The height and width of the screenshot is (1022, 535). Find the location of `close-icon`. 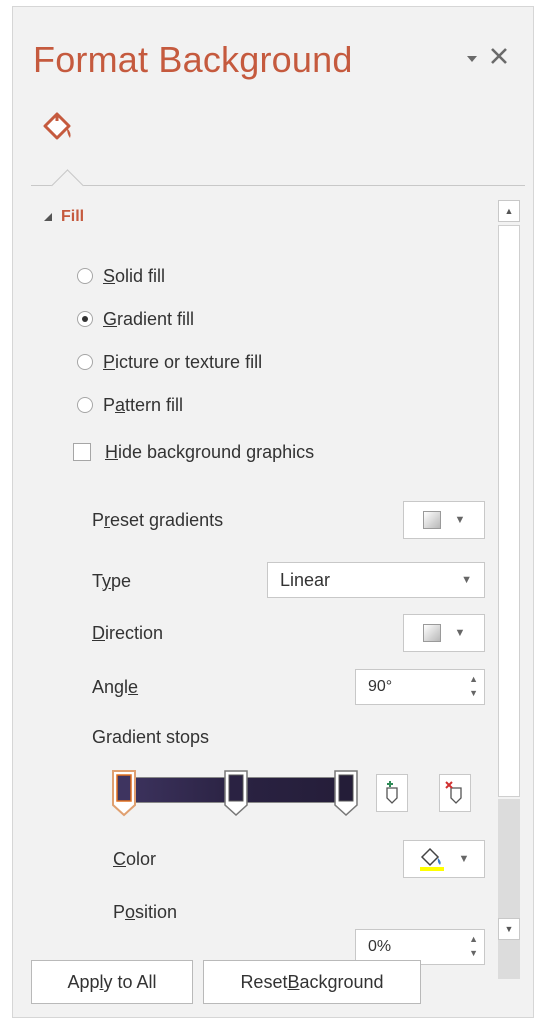

close-icon is located at coordinates (499, 59).